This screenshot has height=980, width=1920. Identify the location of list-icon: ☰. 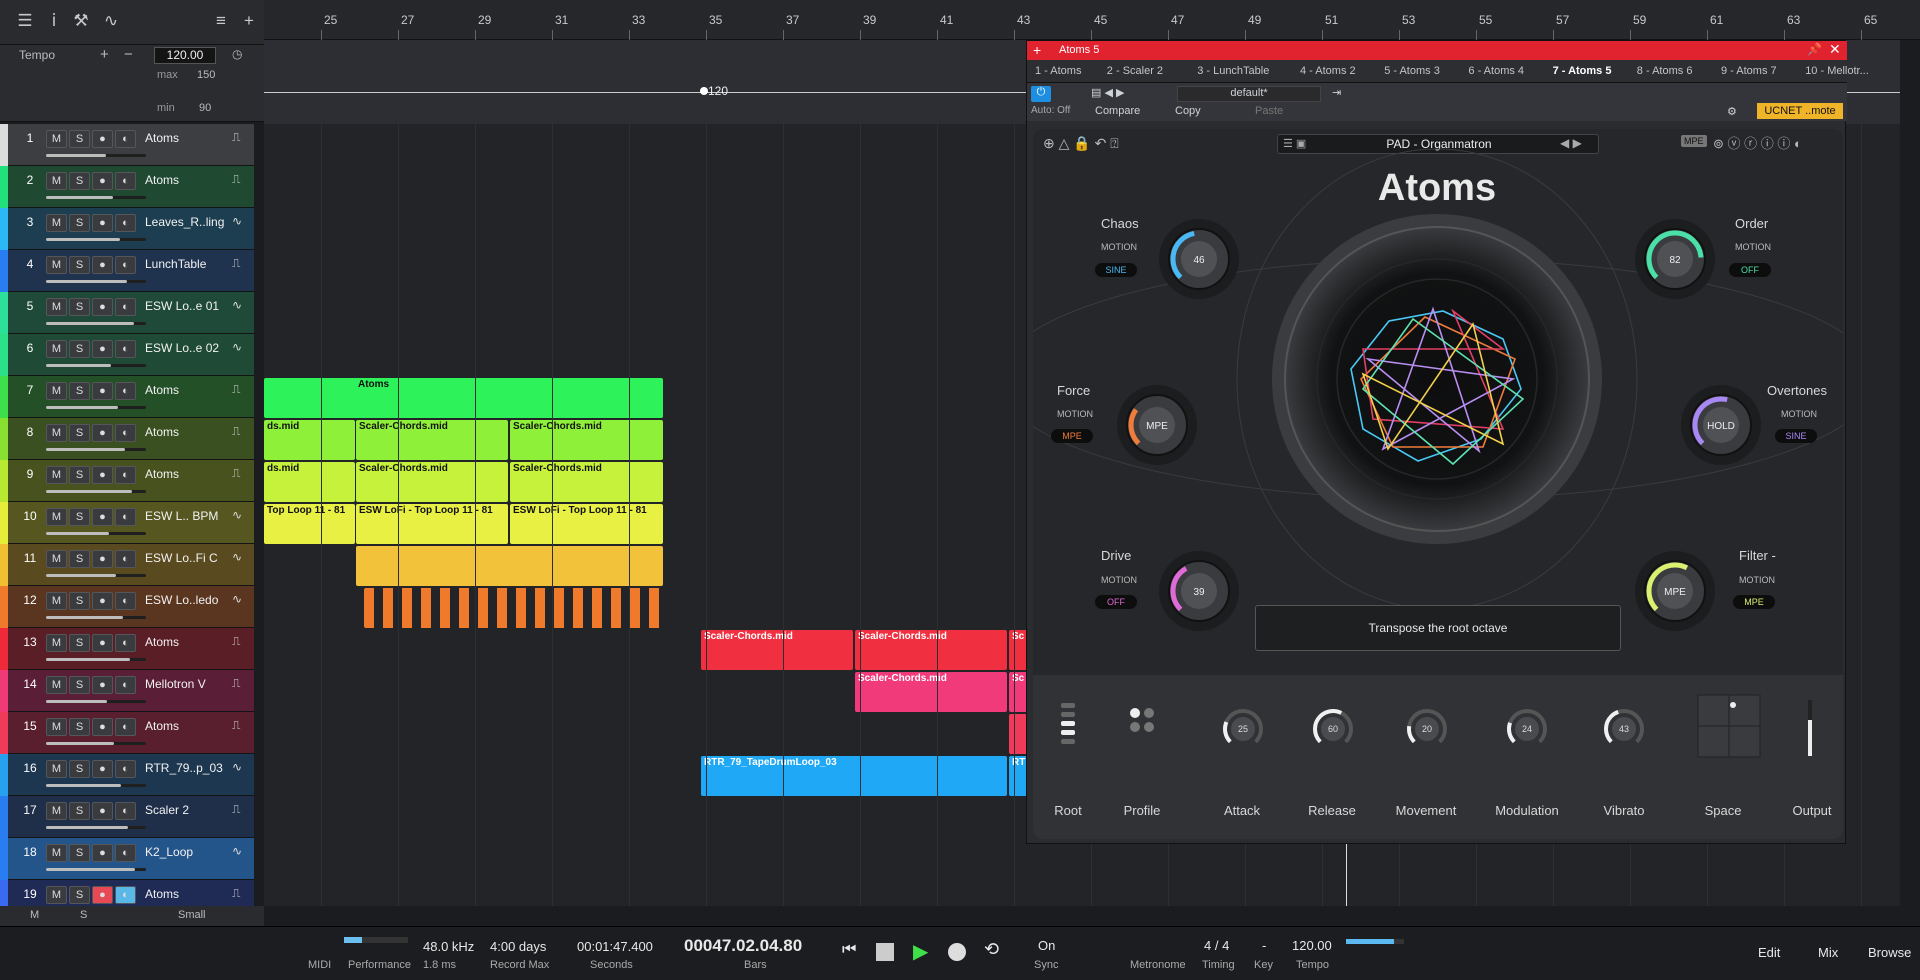
(25, 21).